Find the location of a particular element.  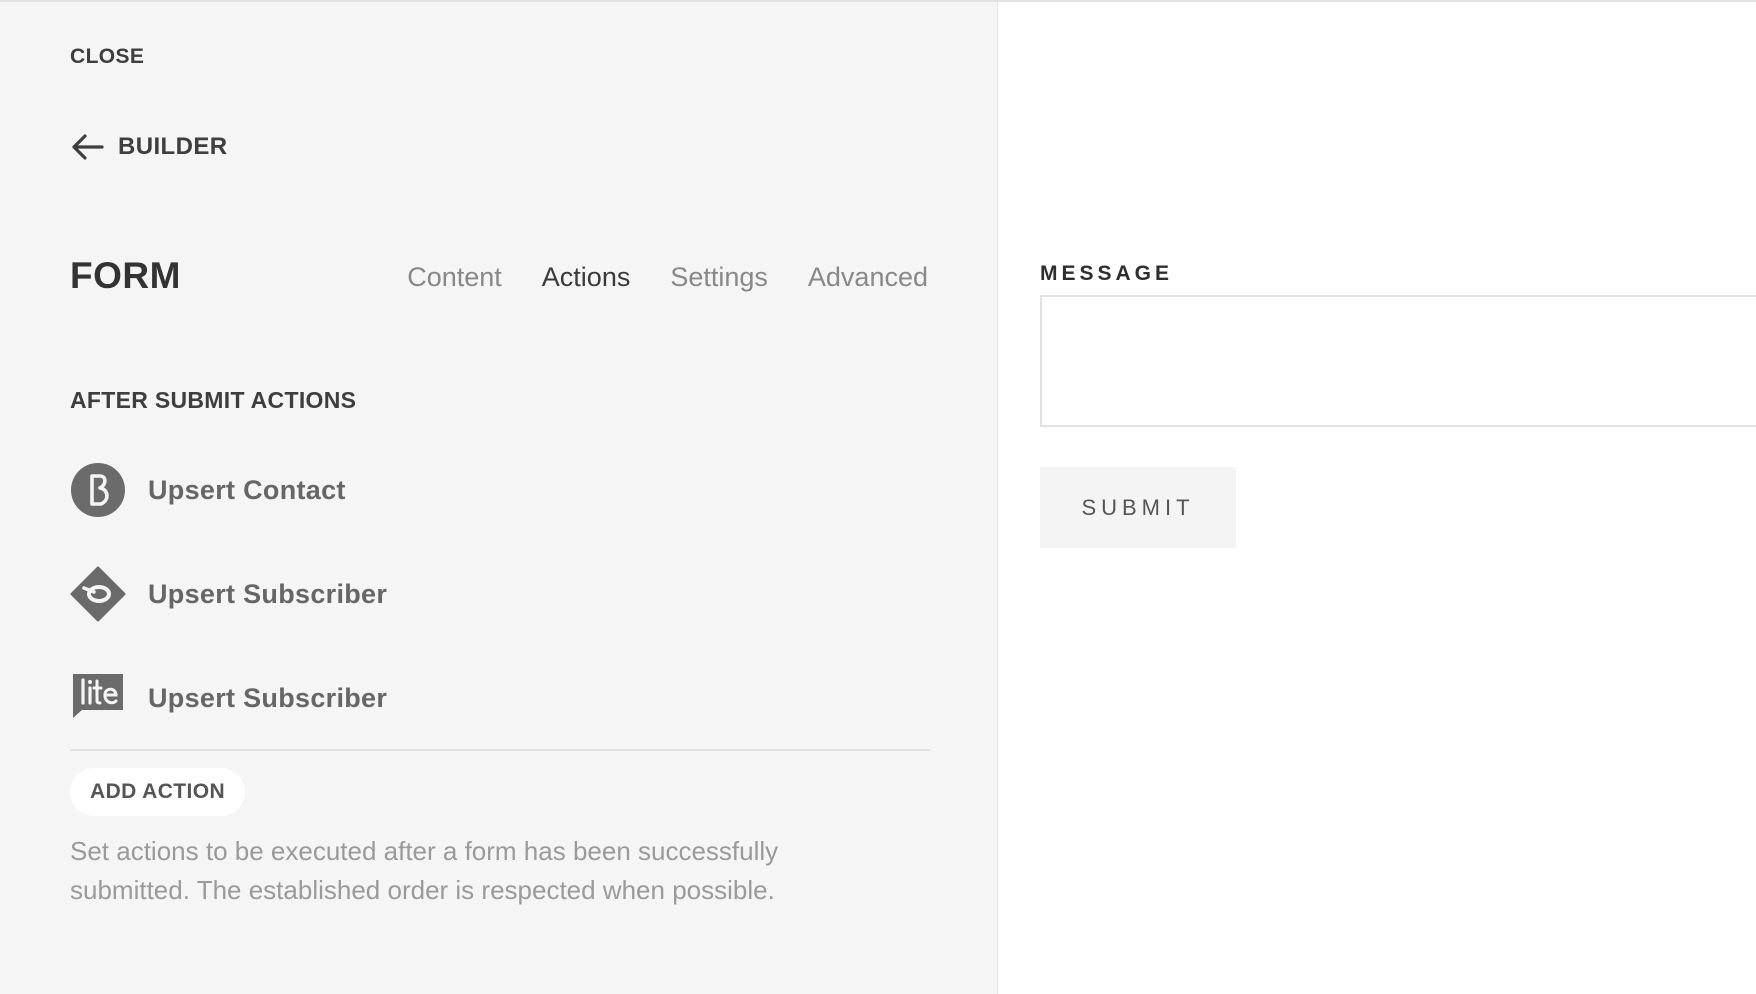

tab-content: Content is located at coordinates (454, 277).